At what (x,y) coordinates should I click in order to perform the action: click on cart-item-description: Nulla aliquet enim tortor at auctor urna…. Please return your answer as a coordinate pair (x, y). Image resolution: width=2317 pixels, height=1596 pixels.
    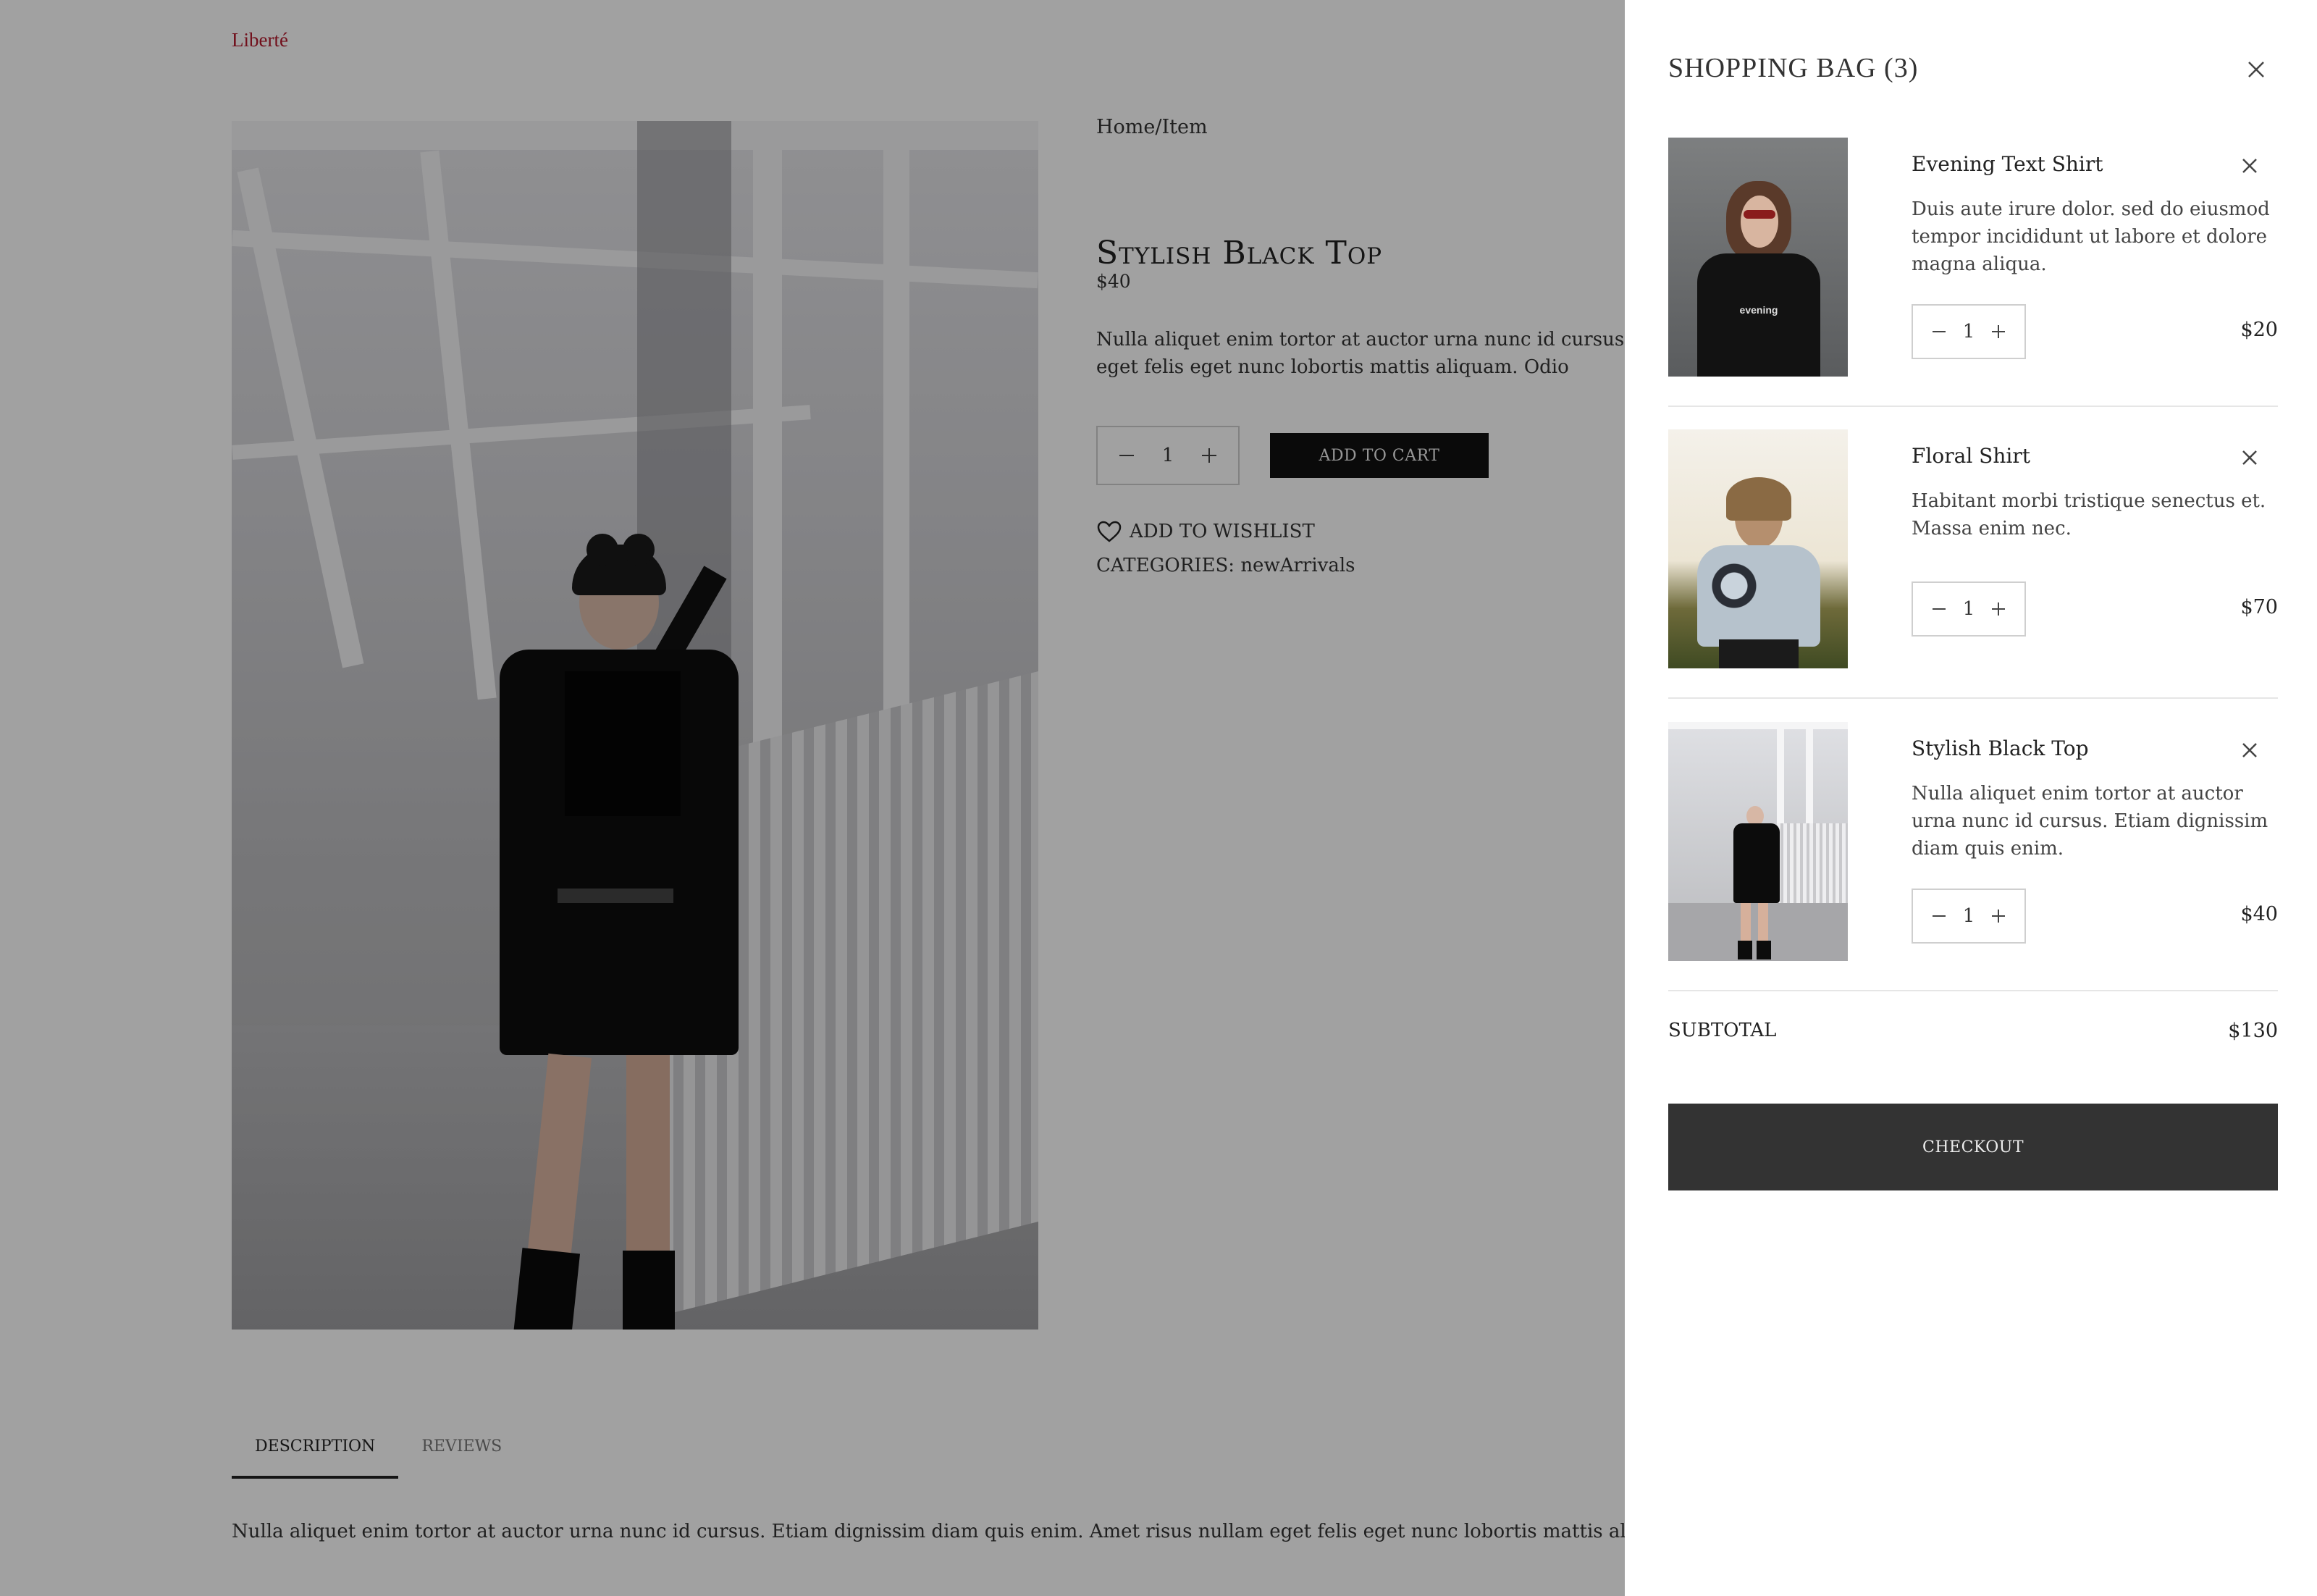
    Looking at the image, I should click on (2090, 821).